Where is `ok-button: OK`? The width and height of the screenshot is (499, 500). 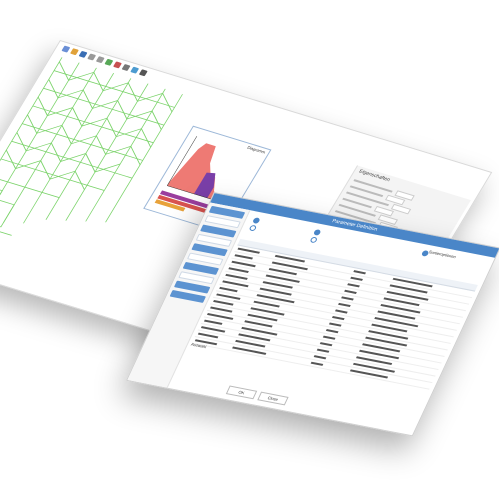
ok-button: OK is located at coordinates (241, 392).